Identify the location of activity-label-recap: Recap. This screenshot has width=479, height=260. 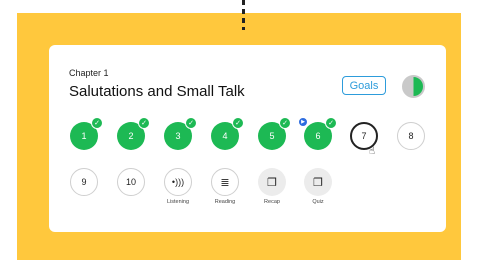
(272, 202).